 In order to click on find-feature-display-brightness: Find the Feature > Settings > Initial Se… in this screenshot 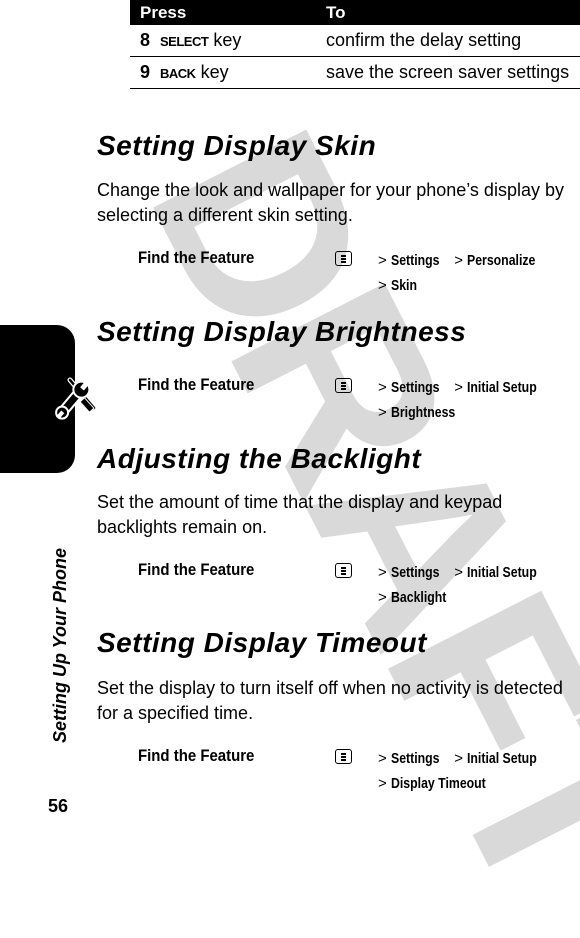, I will do `click(358, 400)`.